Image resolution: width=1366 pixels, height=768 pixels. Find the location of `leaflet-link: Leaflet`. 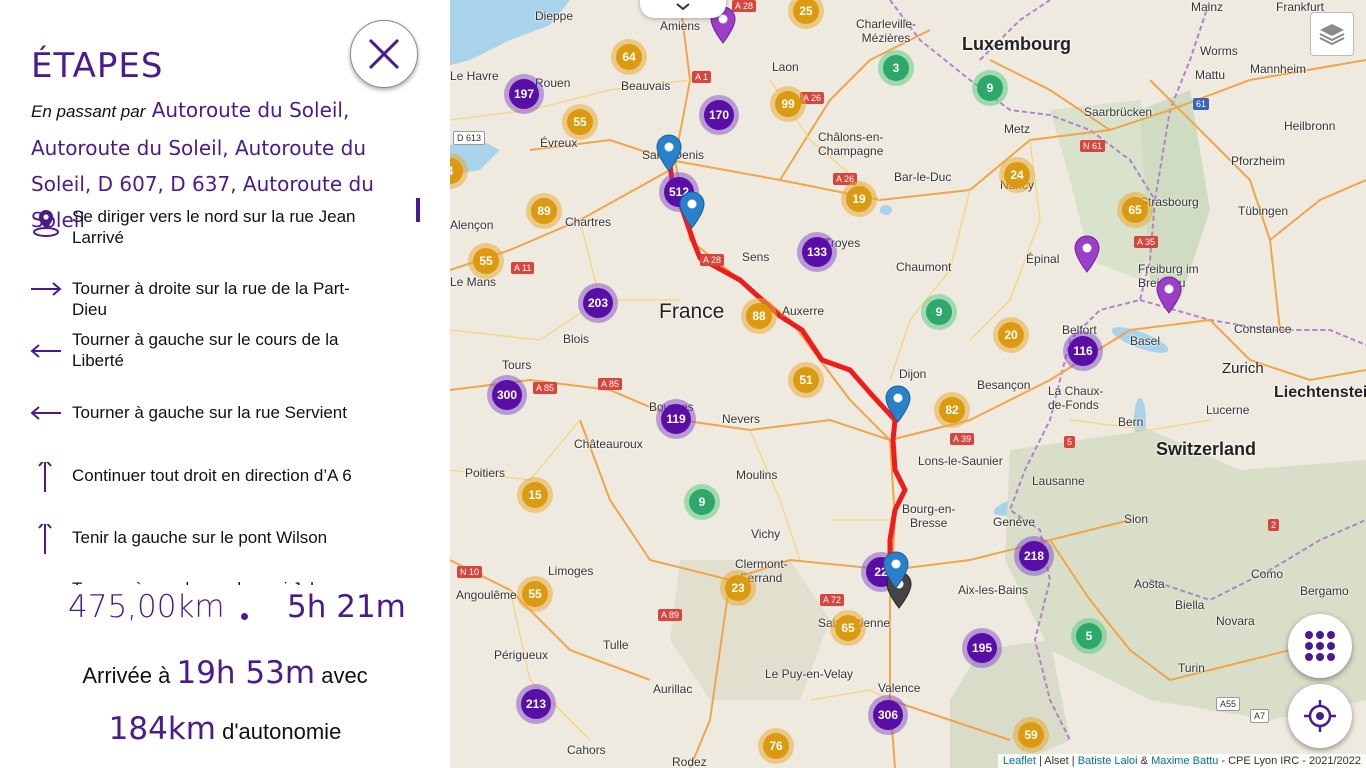

leaflet-link: Leaflet is located at coordinates (1019, 761).